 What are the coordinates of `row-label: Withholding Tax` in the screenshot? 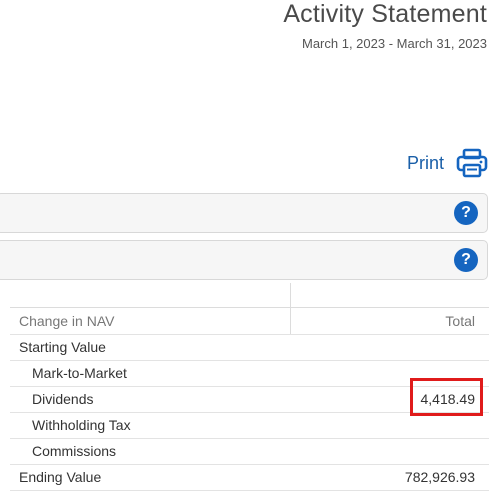 It's located at (81, 425).